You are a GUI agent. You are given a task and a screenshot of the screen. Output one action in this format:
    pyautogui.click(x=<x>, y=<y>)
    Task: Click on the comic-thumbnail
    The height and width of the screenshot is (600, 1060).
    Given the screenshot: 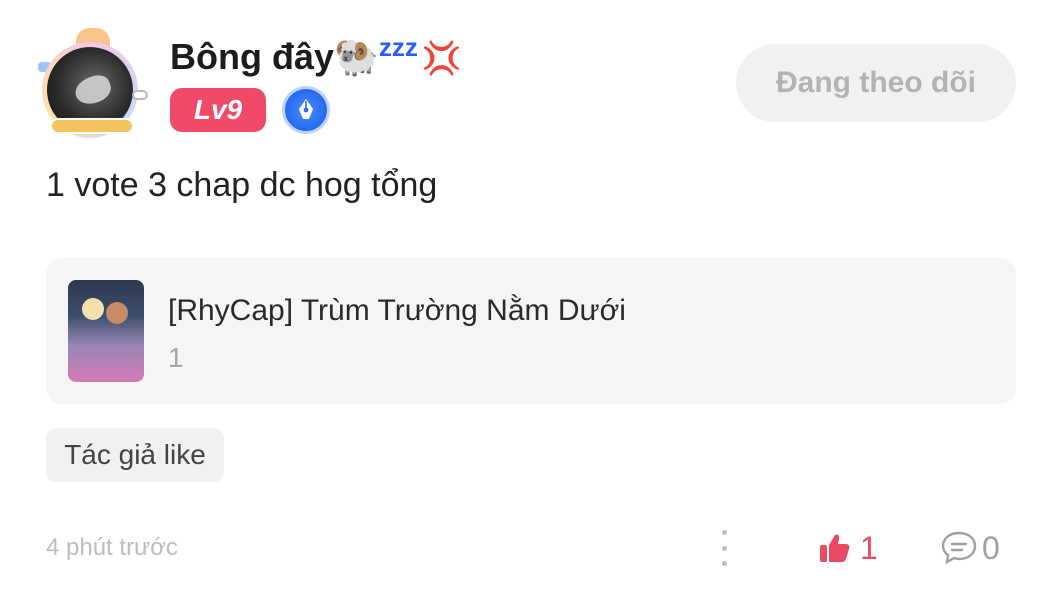 What is the action you would take?
    pyautogui.click(x=106, y=331)
    